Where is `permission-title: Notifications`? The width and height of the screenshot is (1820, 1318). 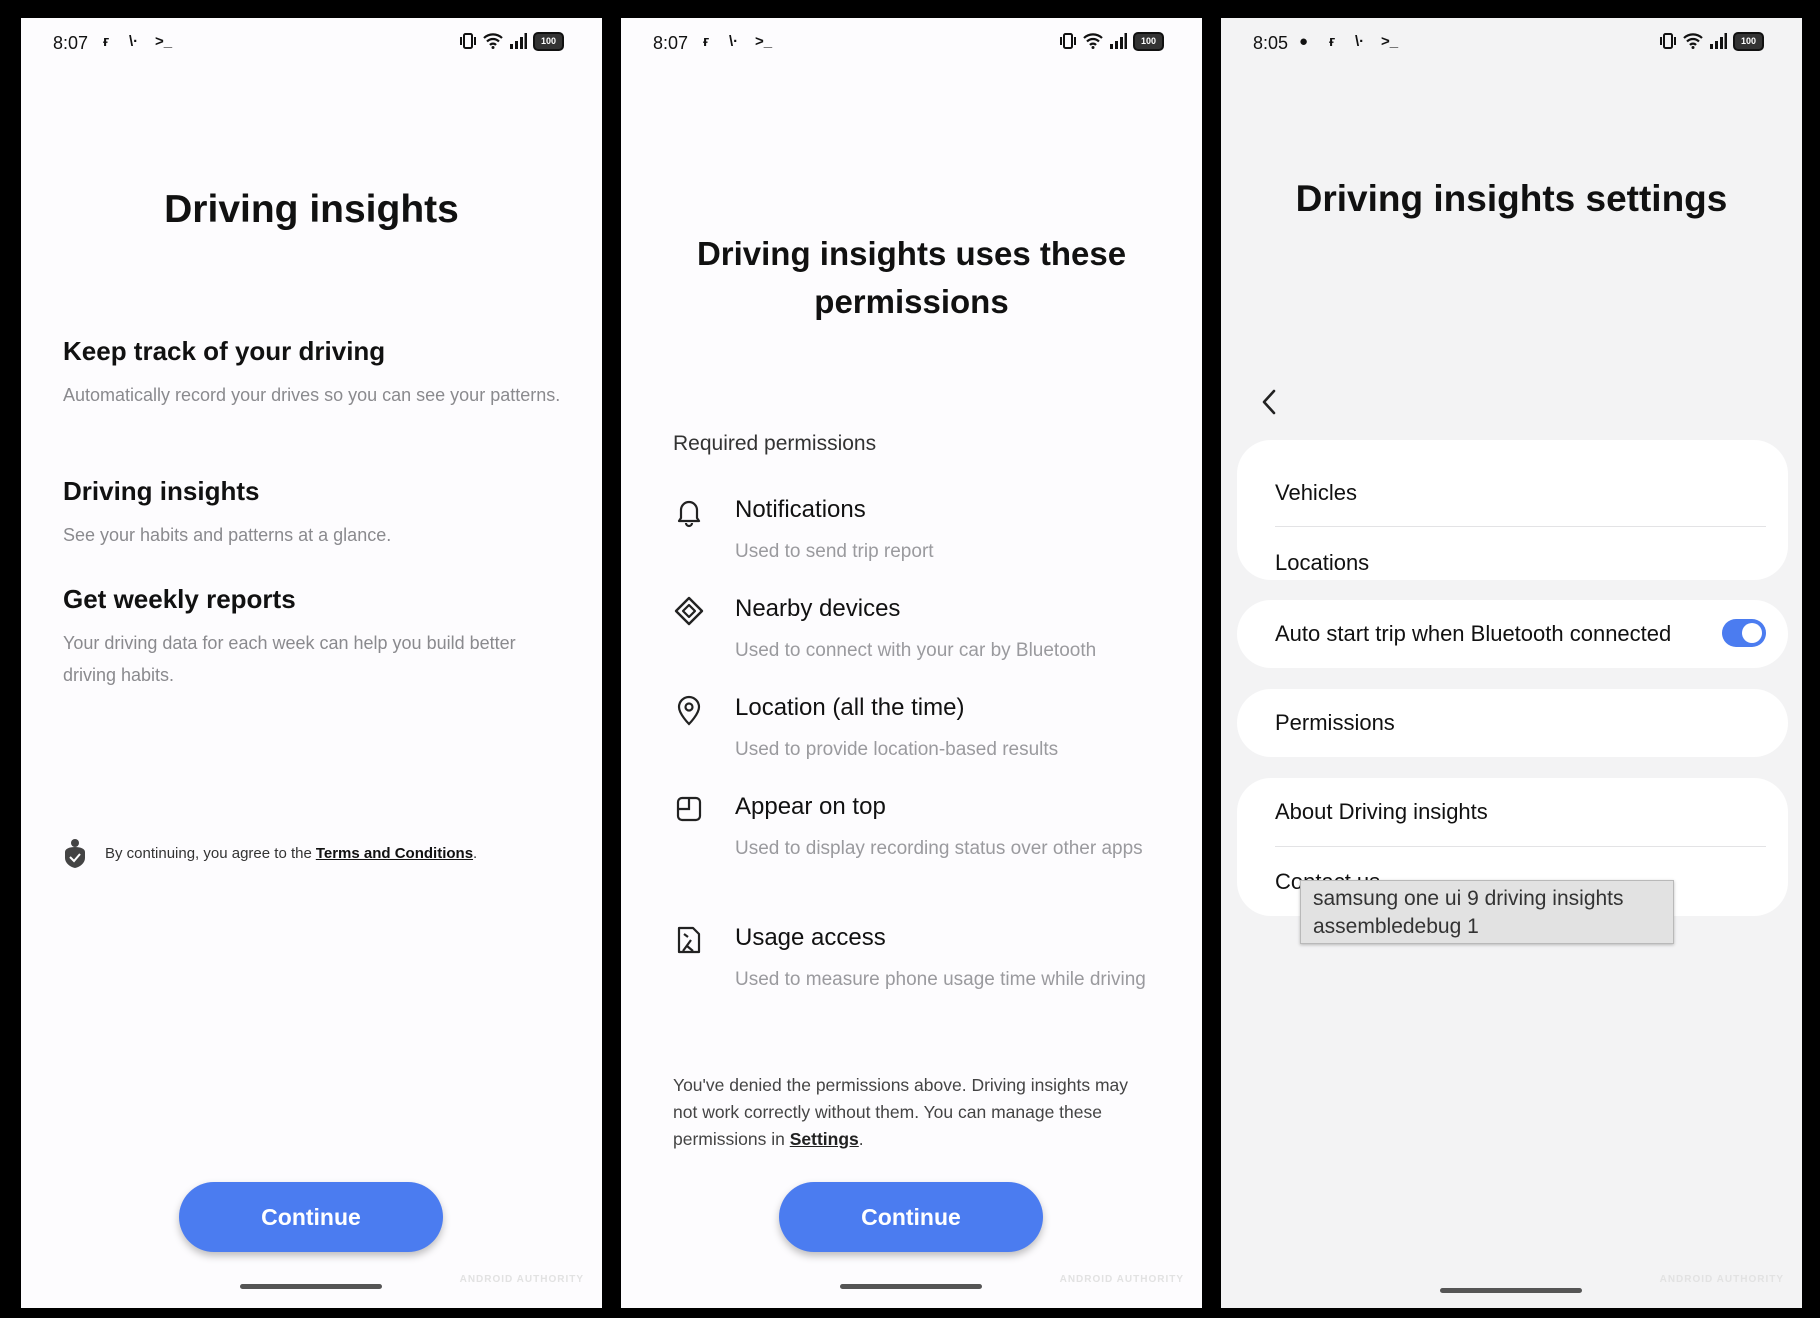
permission-title: Notifications is located at coordinates (800, 509).